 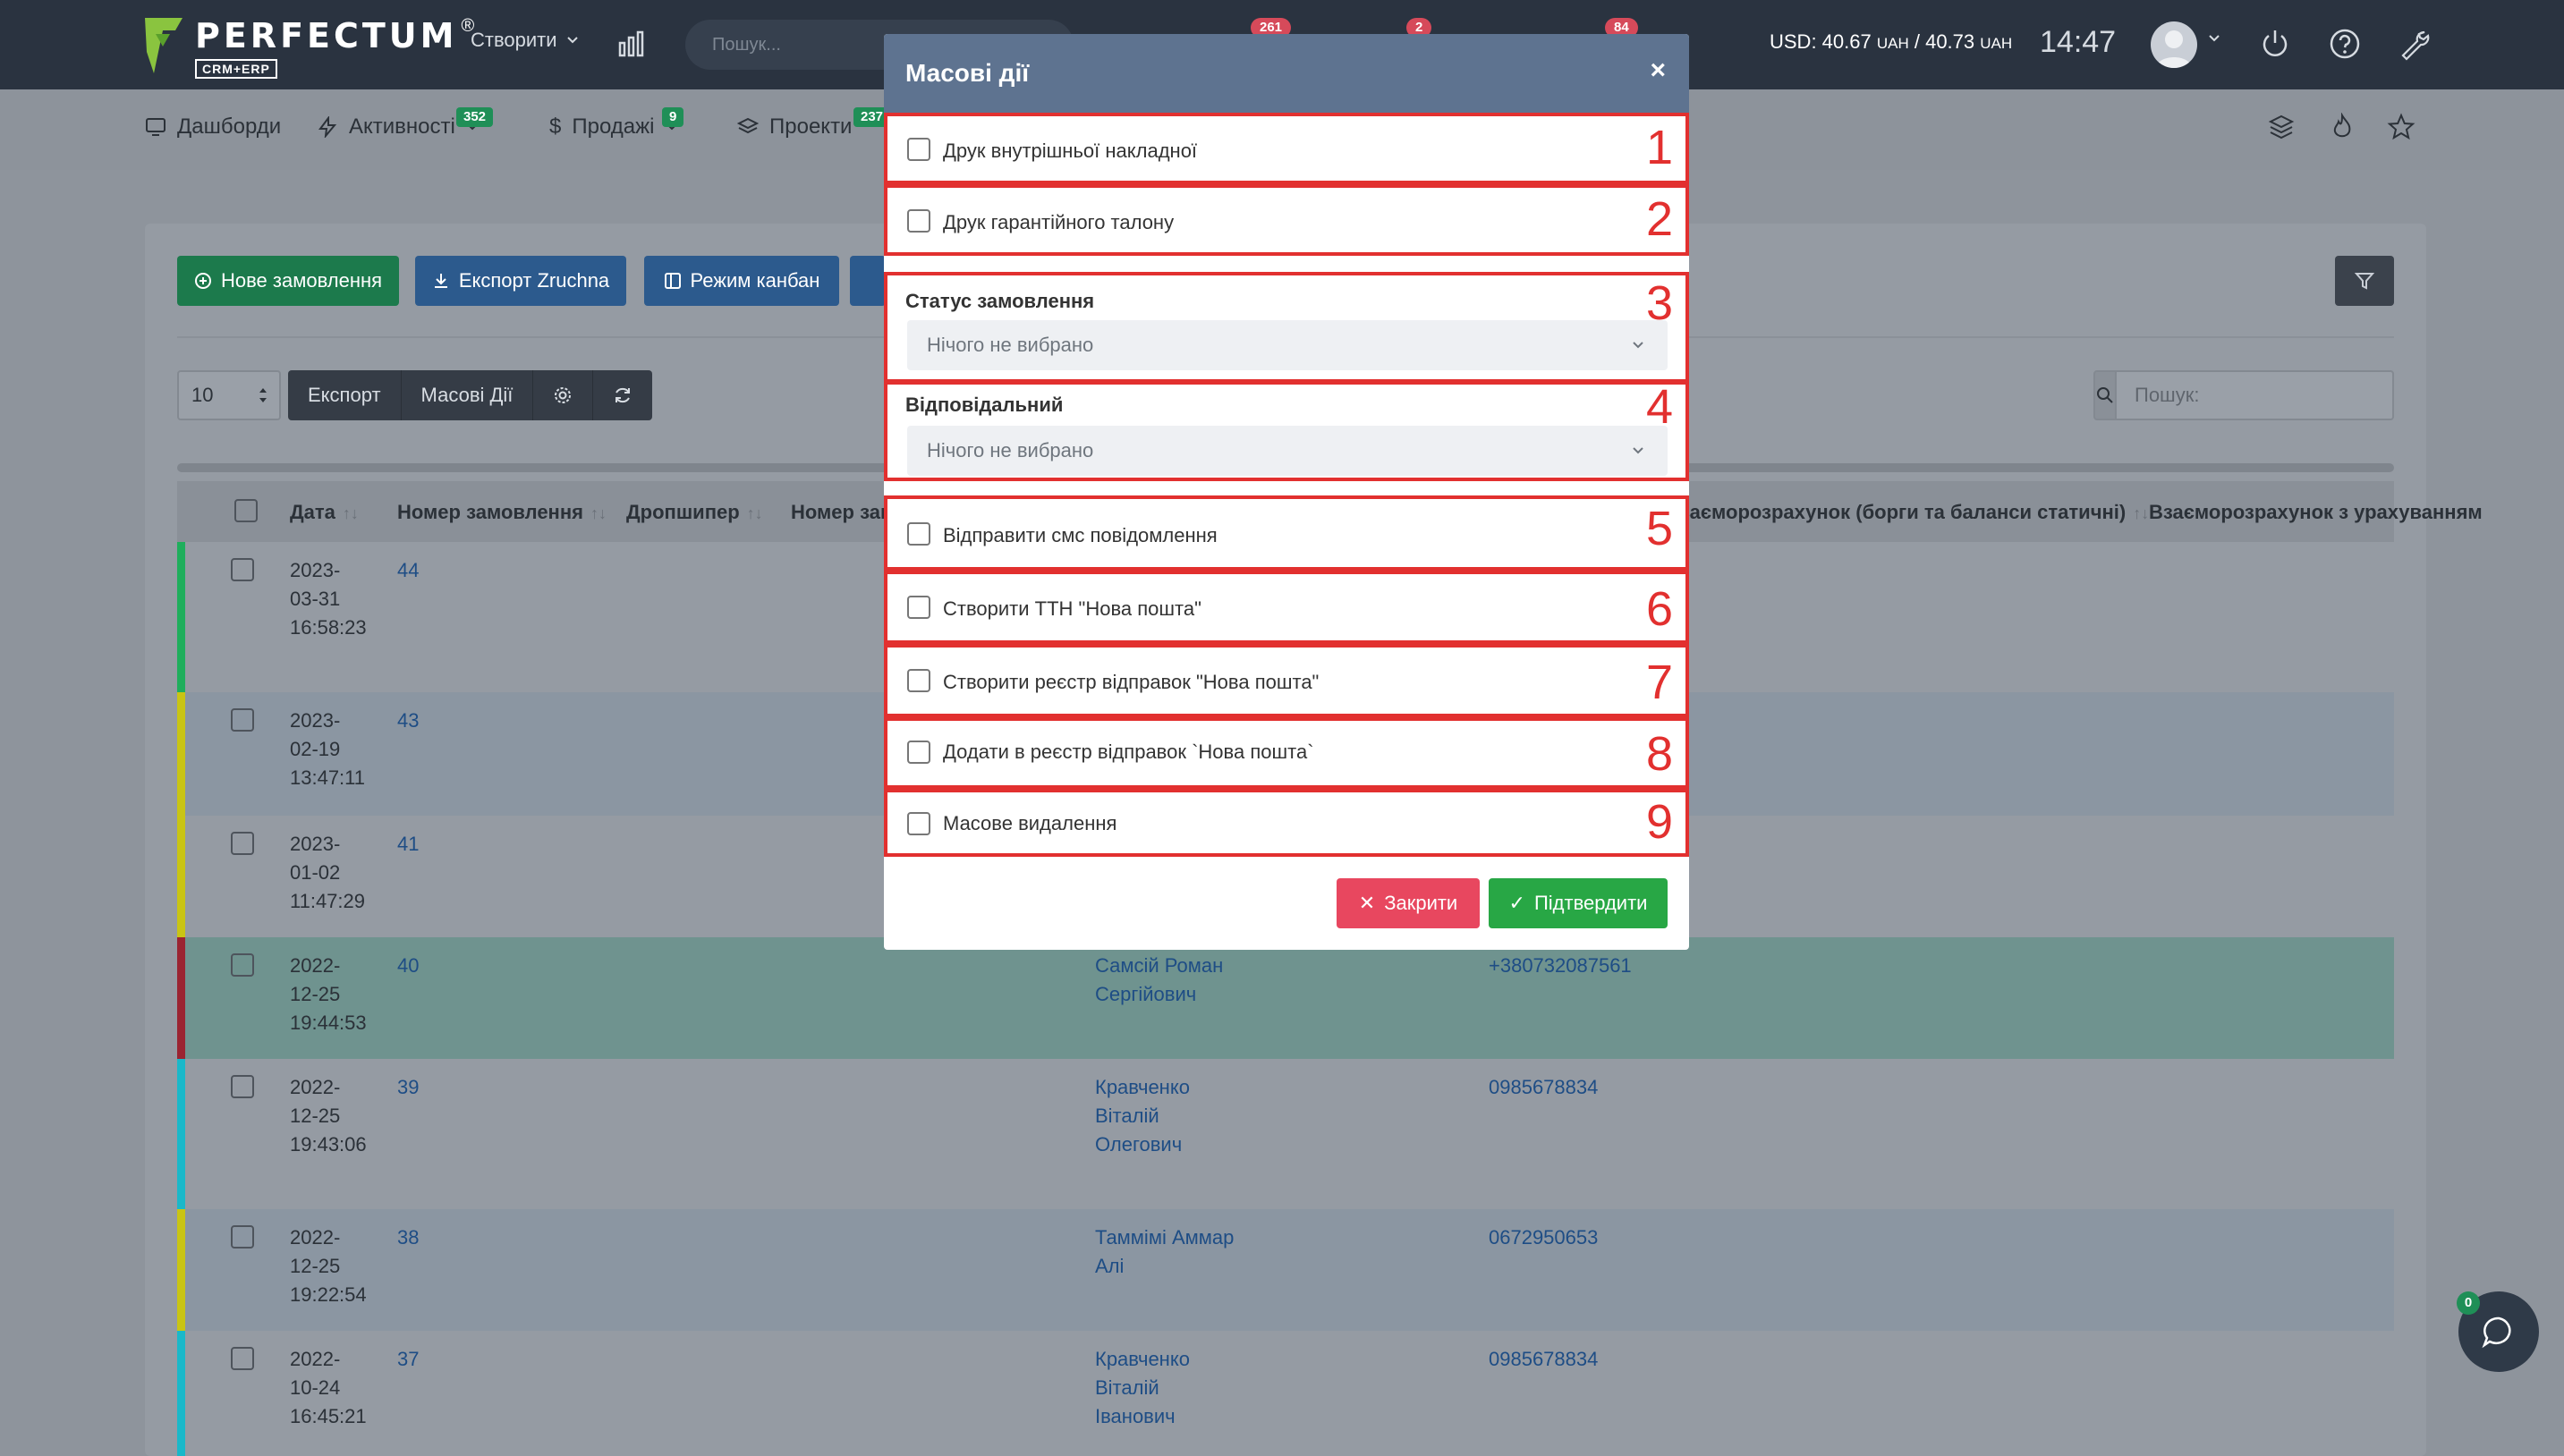 What do you see at coordinates (1517, 903) in the screenshot?
I see `check-icon: ✓` at bounding box center [1517, 903].